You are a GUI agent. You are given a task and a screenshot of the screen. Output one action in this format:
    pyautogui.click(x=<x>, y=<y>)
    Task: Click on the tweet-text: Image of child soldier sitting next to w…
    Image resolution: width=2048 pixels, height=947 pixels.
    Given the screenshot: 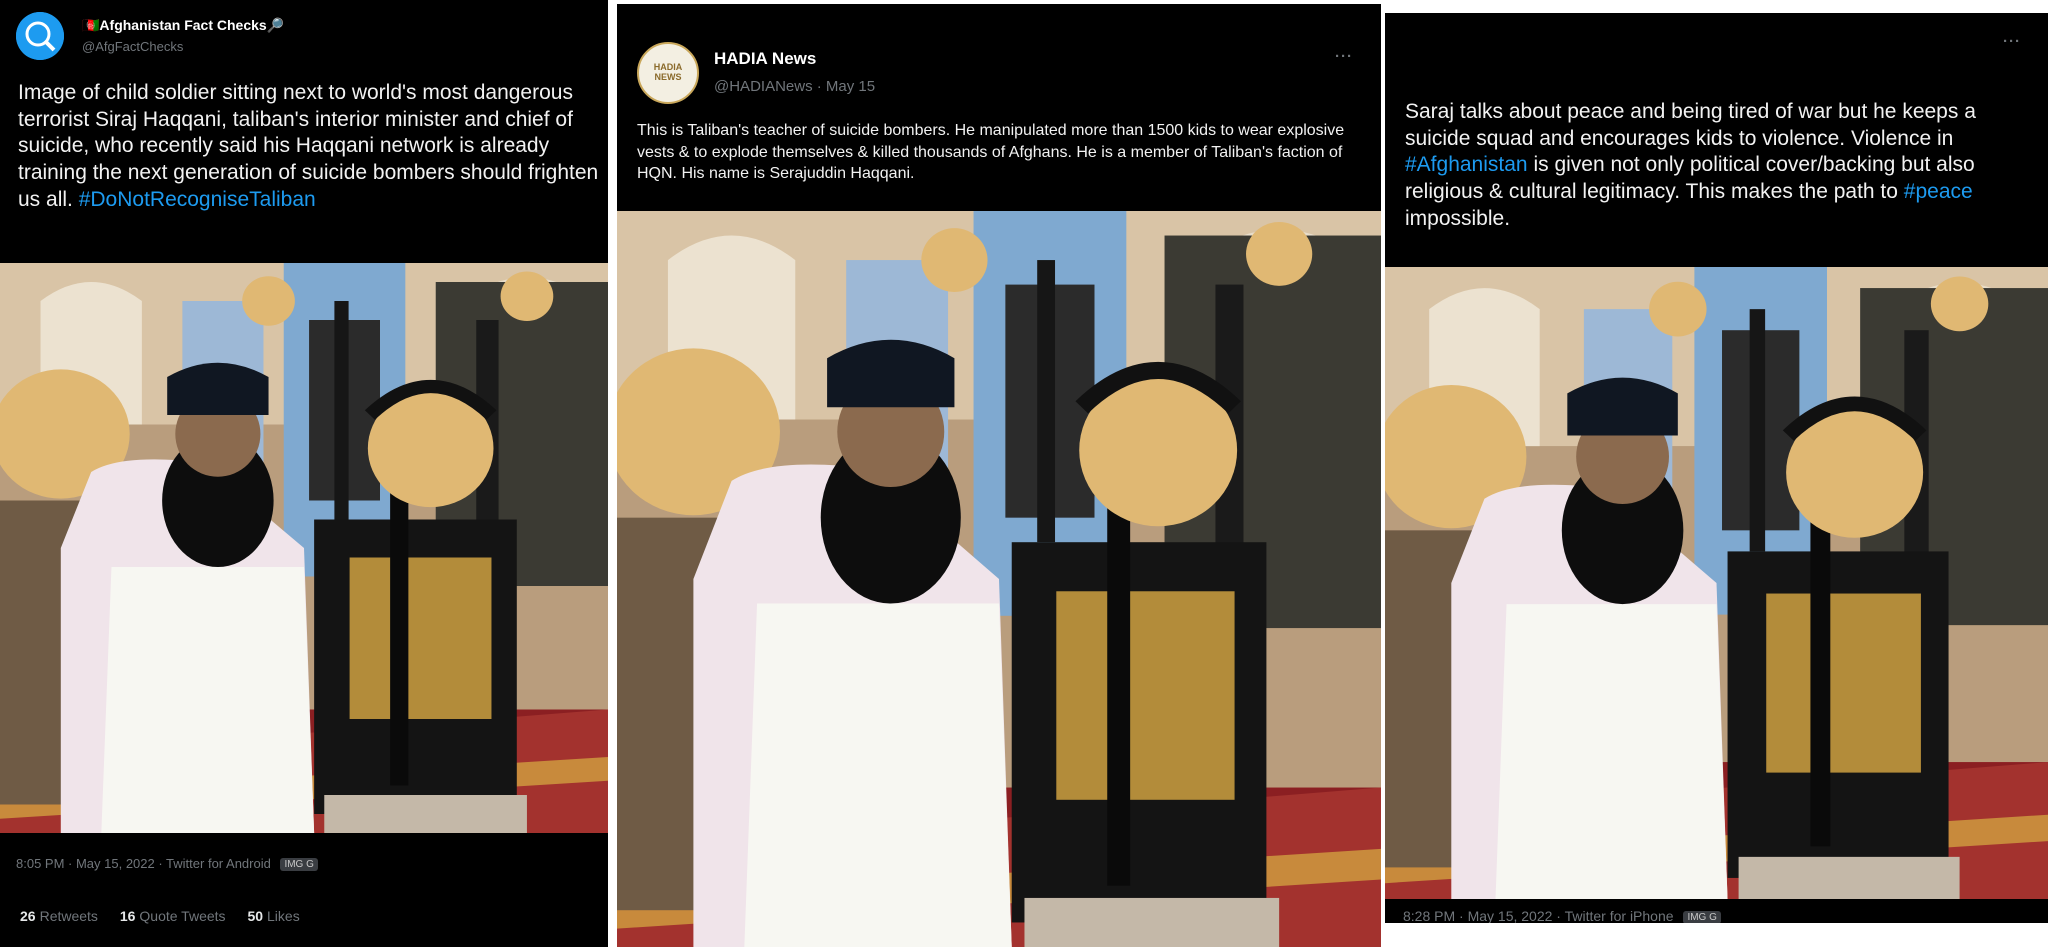 What is the action you would take?
    pyautogui.click(x=310, y=146)
    